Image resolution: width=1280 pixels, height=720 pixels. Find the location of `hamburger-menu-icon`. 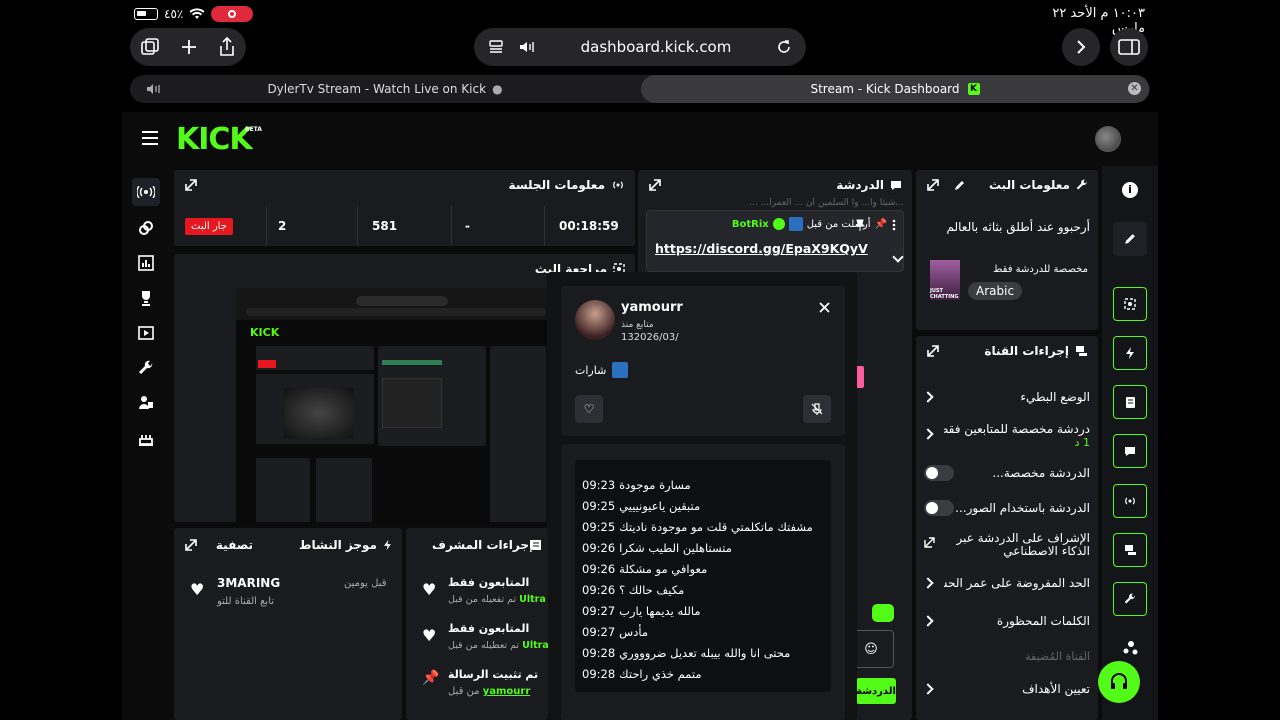

hamburger-menu-icon is located at coordinates (150, 138).